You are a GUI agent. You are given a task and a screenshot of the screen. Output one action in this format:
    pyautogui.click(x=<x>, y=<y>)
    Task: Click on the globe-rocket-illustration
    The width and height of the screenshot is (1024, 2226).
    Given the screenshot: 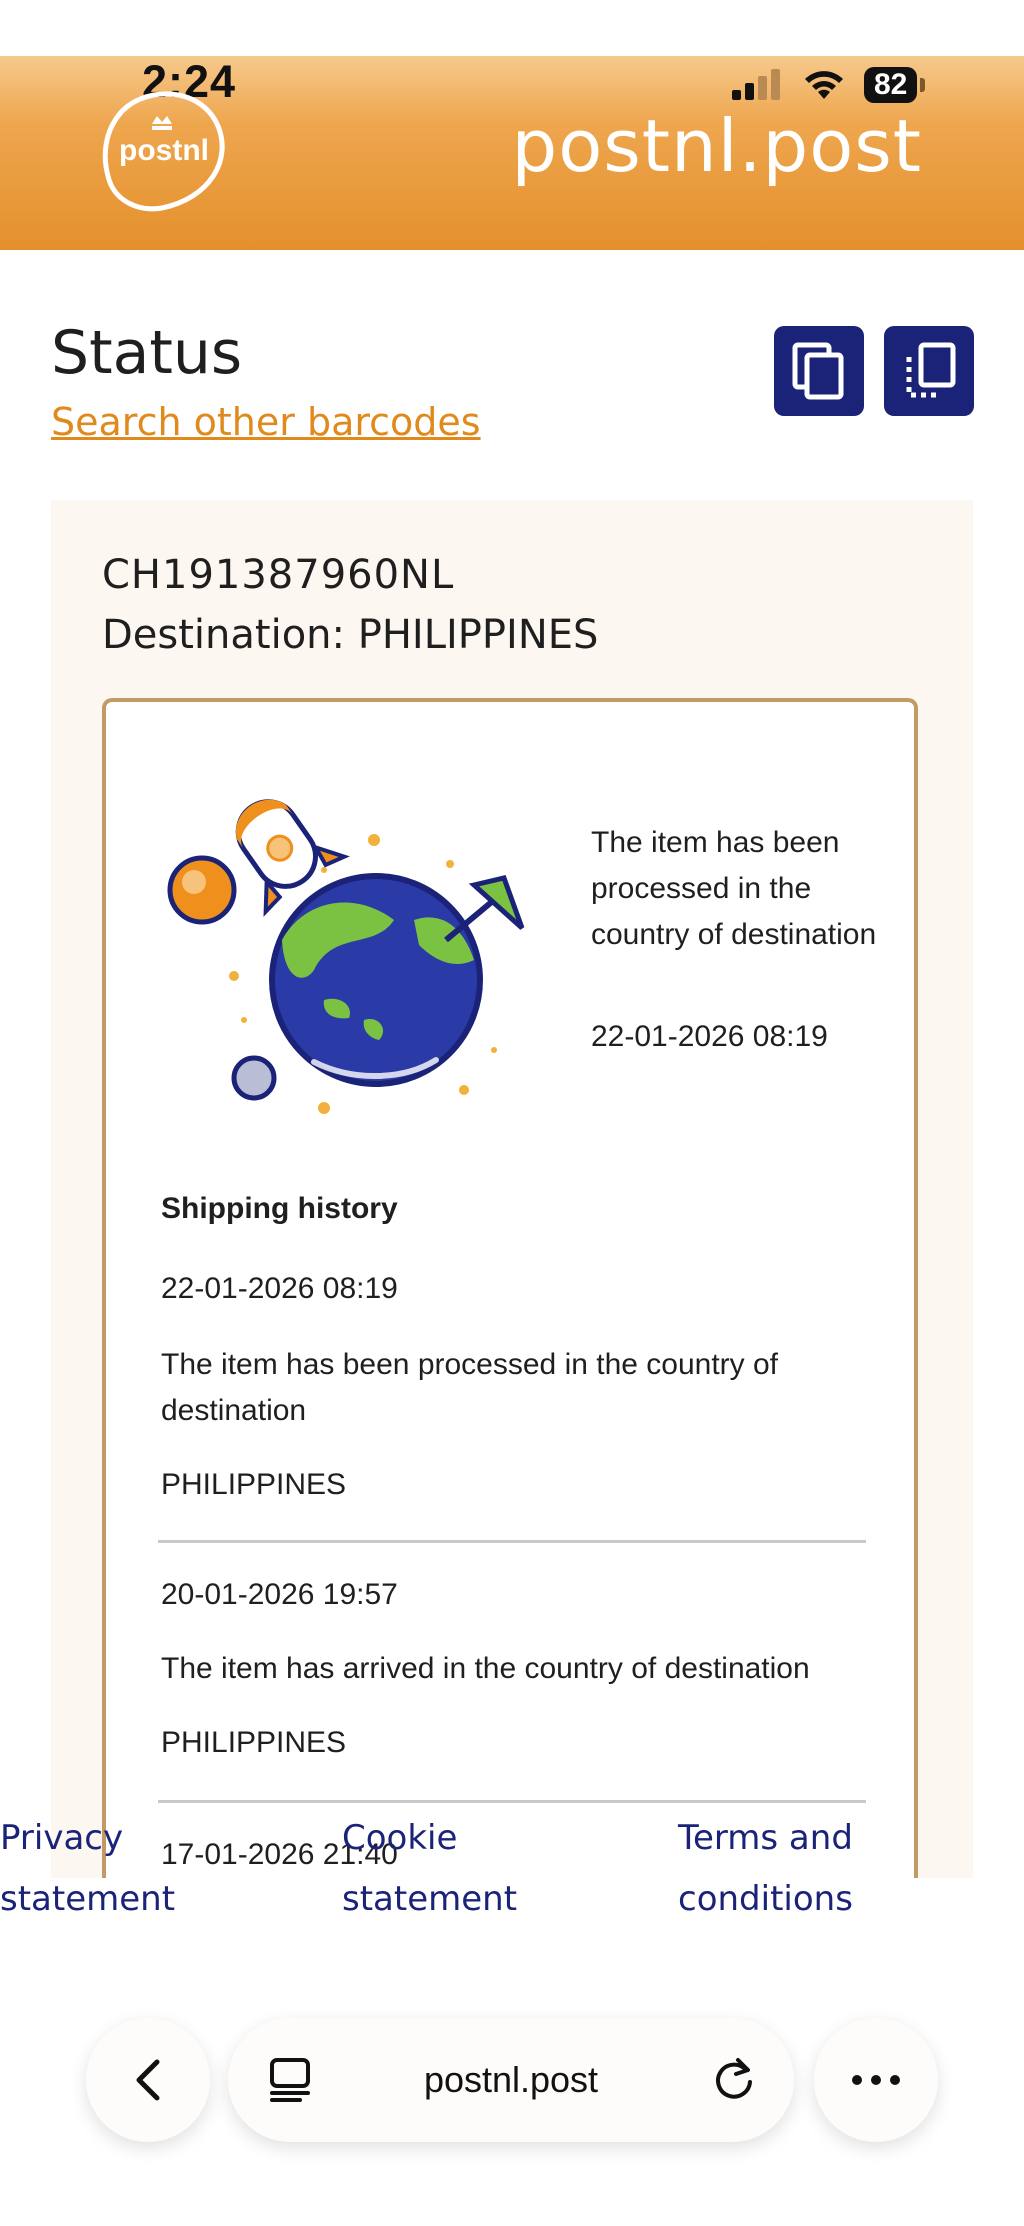 What is the action you would take?
    pyautogui.click(x=354, y=957)
    